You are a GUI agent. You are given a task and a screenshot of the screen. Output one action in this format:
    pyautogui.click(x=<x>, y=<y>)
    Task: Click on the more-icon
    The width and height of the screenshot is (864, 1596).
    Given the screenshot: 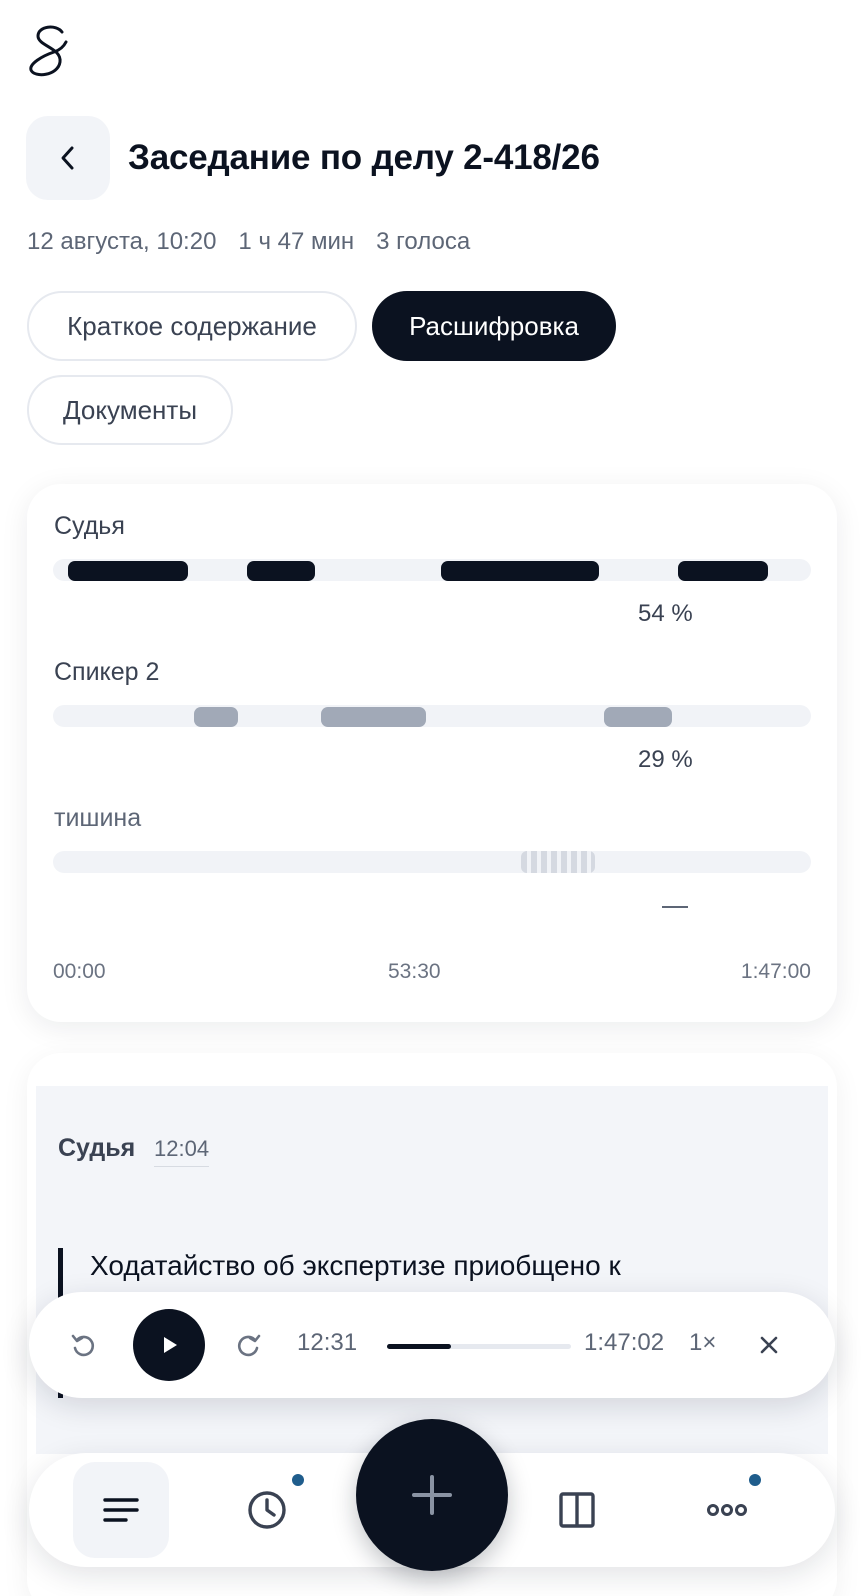 What is the action you would take?
    pyautogui.click(x=727, y=1510)
    